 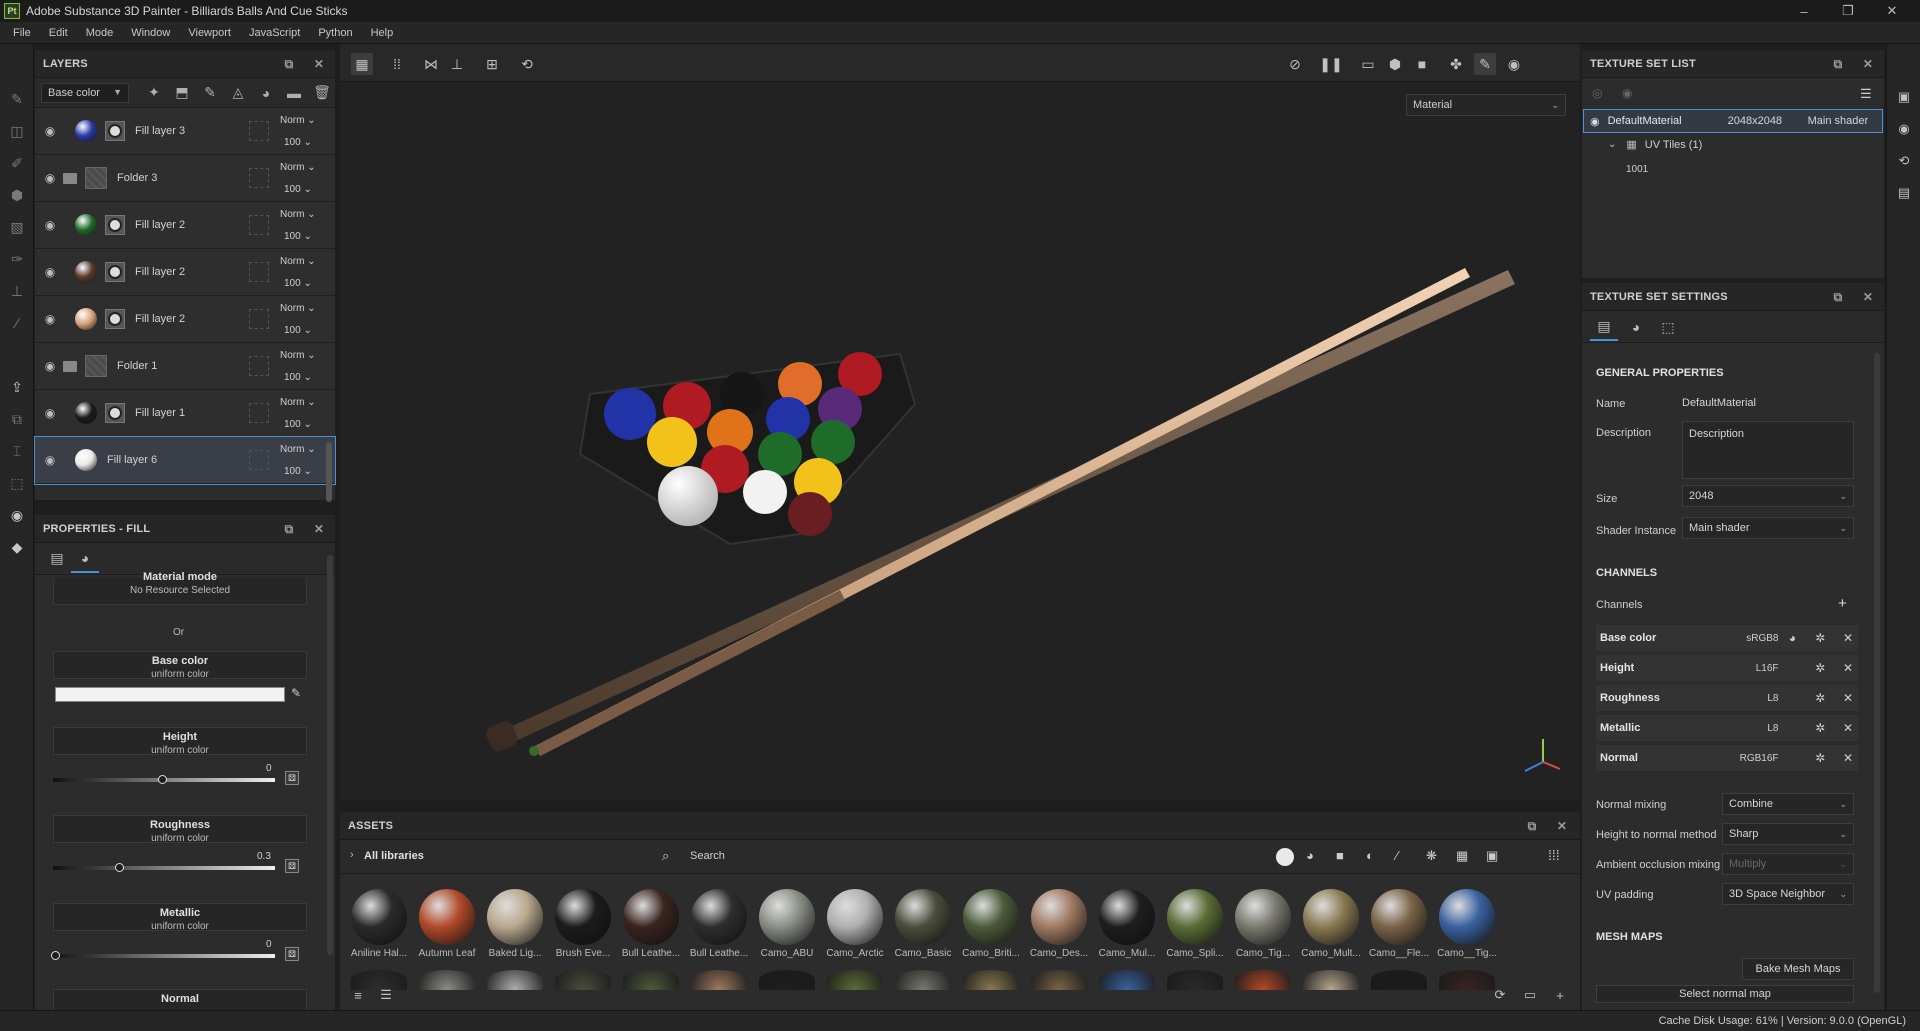 What do you see at coordinates (1637, 169) in the screenshot?
I see `uv-tile-item: 1001` at bounding box center [1637, 169].